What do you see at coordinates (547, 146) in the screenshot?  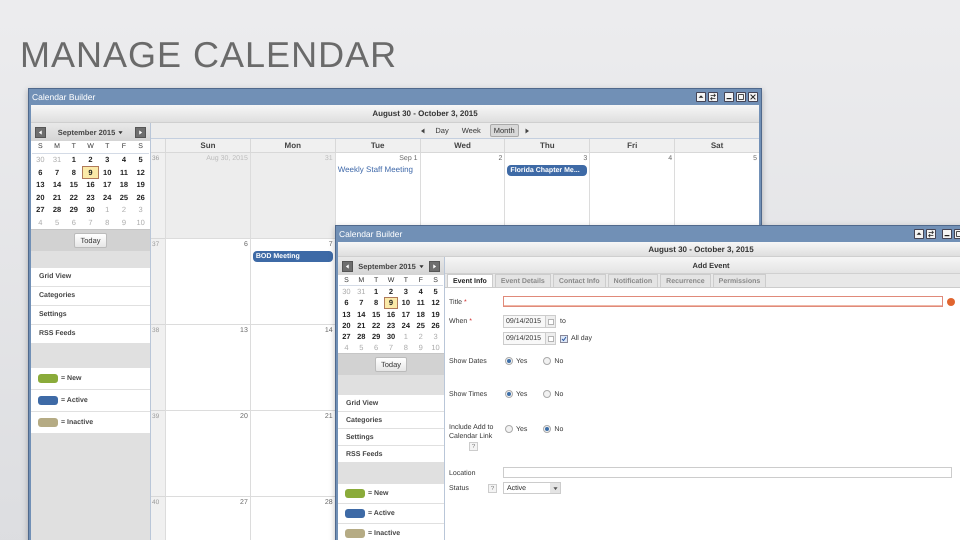 I see `weekday-header: Thu` at bounding box center [547, 146].